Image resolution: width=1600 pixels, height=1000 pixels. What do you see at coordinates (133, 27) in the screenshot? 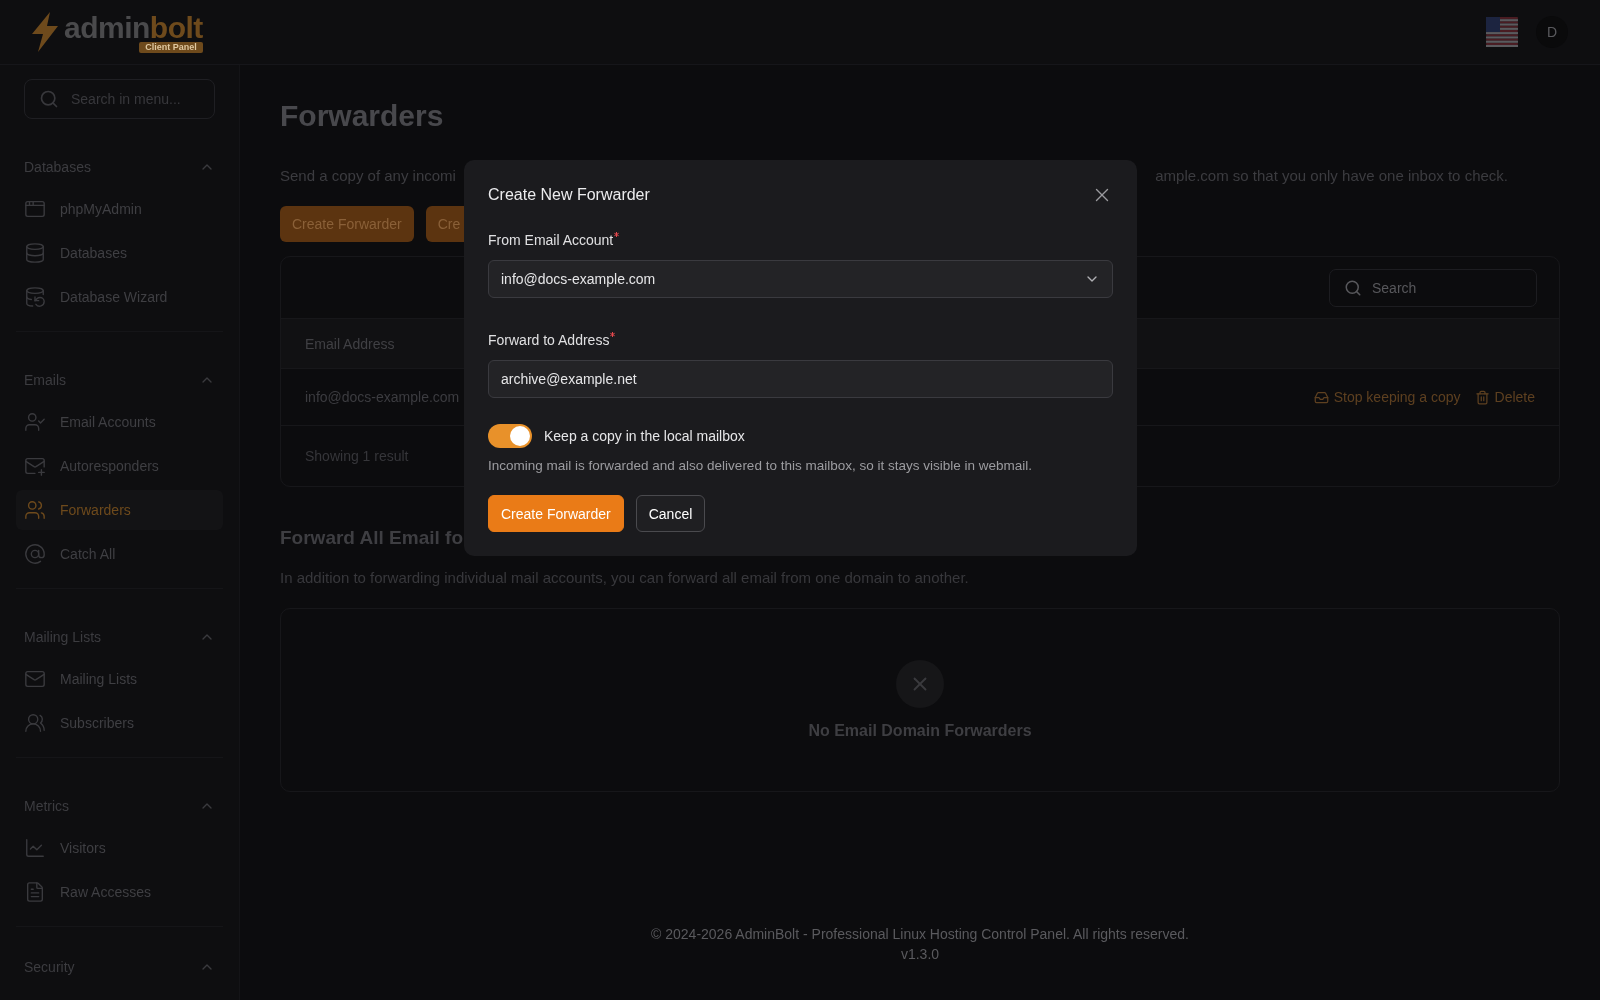
I see `logo-text: adminbolt` at bounding box center [133, 27].